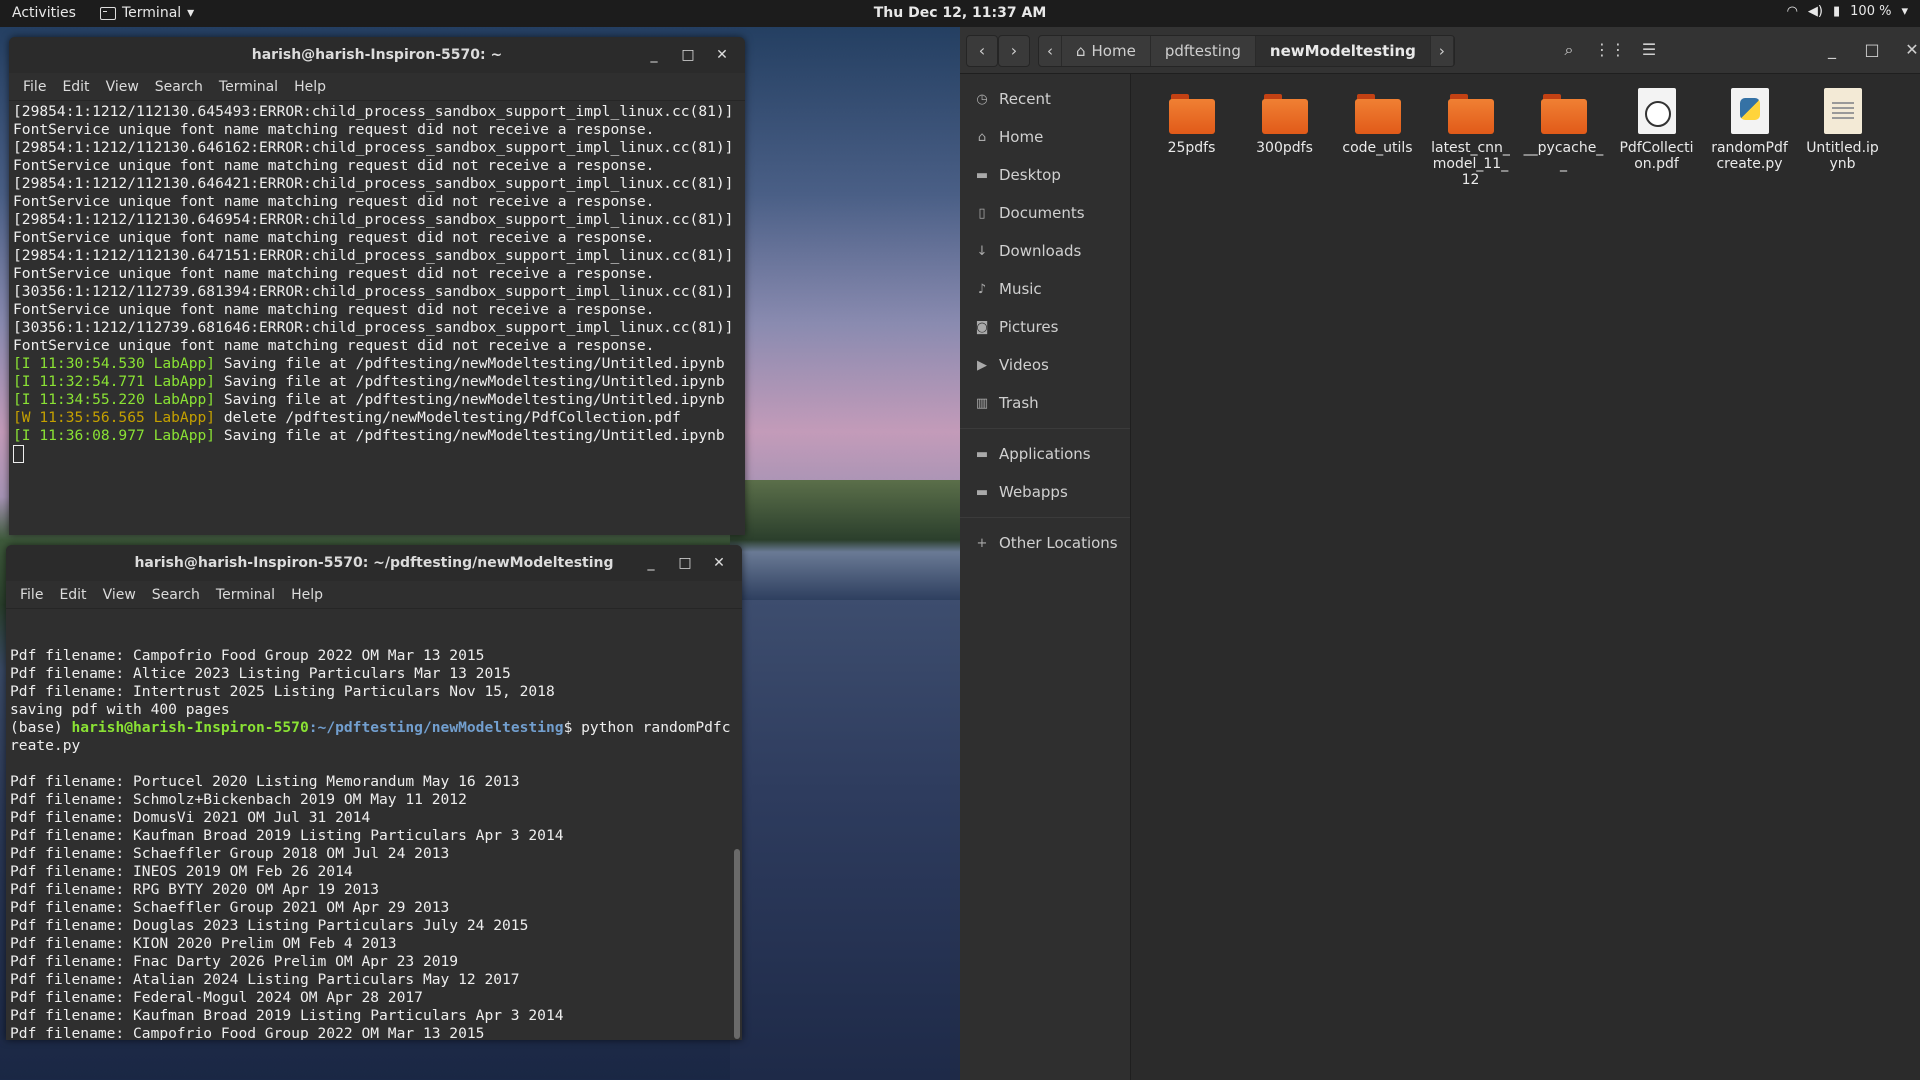  What do you see at coordinates (1045, 327) in the screenshot?
I see `sidebar-item-pictures: ◙ Pictures` at bounding box center [1045, 327].